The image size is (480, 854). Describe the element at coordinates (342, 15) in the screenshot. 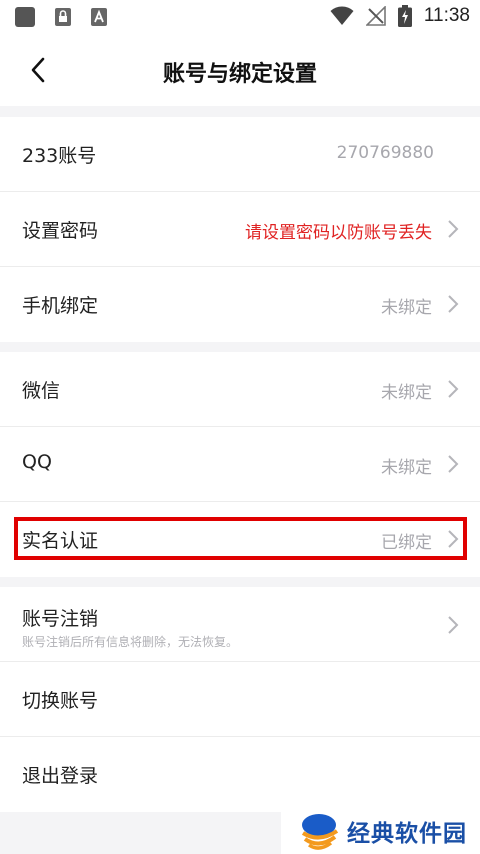

I see `wifi-icon` at that location.